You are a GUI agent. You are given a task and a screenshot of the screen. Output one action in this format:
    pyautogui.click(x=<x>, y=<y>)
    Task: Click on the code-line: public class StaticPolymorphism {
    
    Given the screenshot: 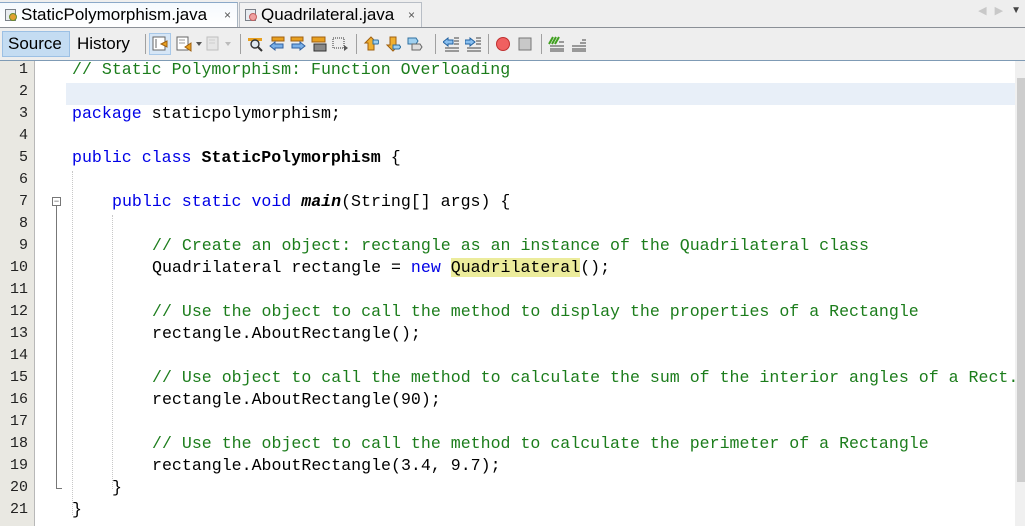 What is the action you would take?
    pyautogui.click(x=236, y=158)
    